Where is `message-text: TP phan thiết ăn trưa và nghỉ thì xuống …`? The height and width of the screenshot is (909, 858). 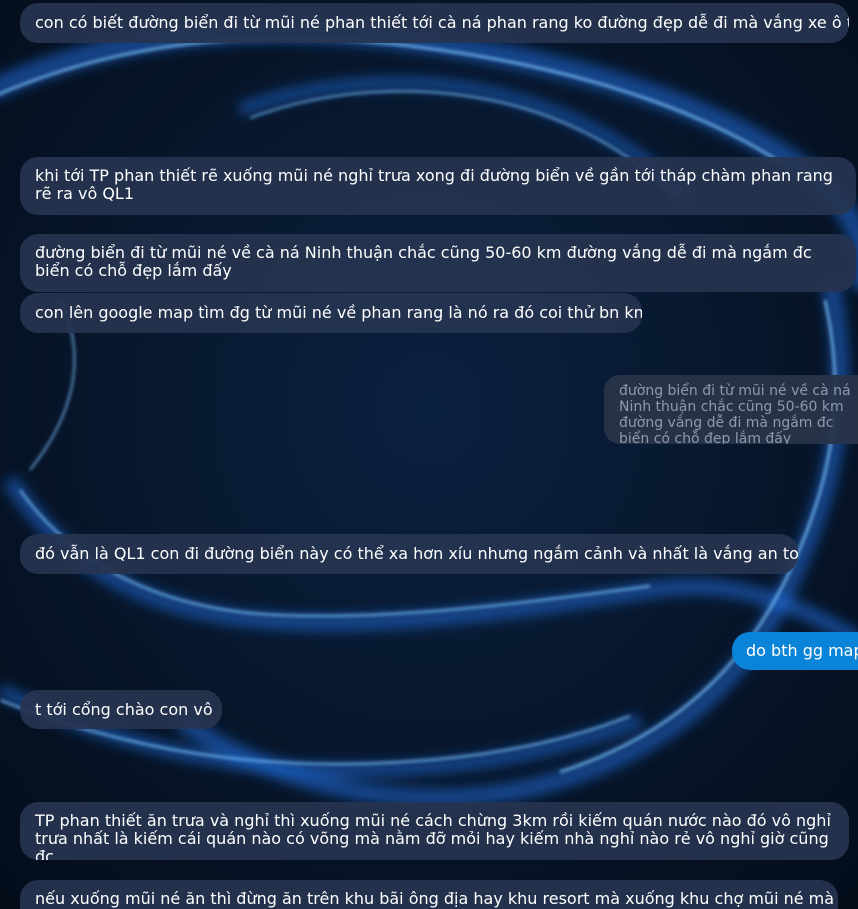 message-text: TP phan thiết ăn trưa và nghỉ thì xuống … is located at coordinates (433, 836).